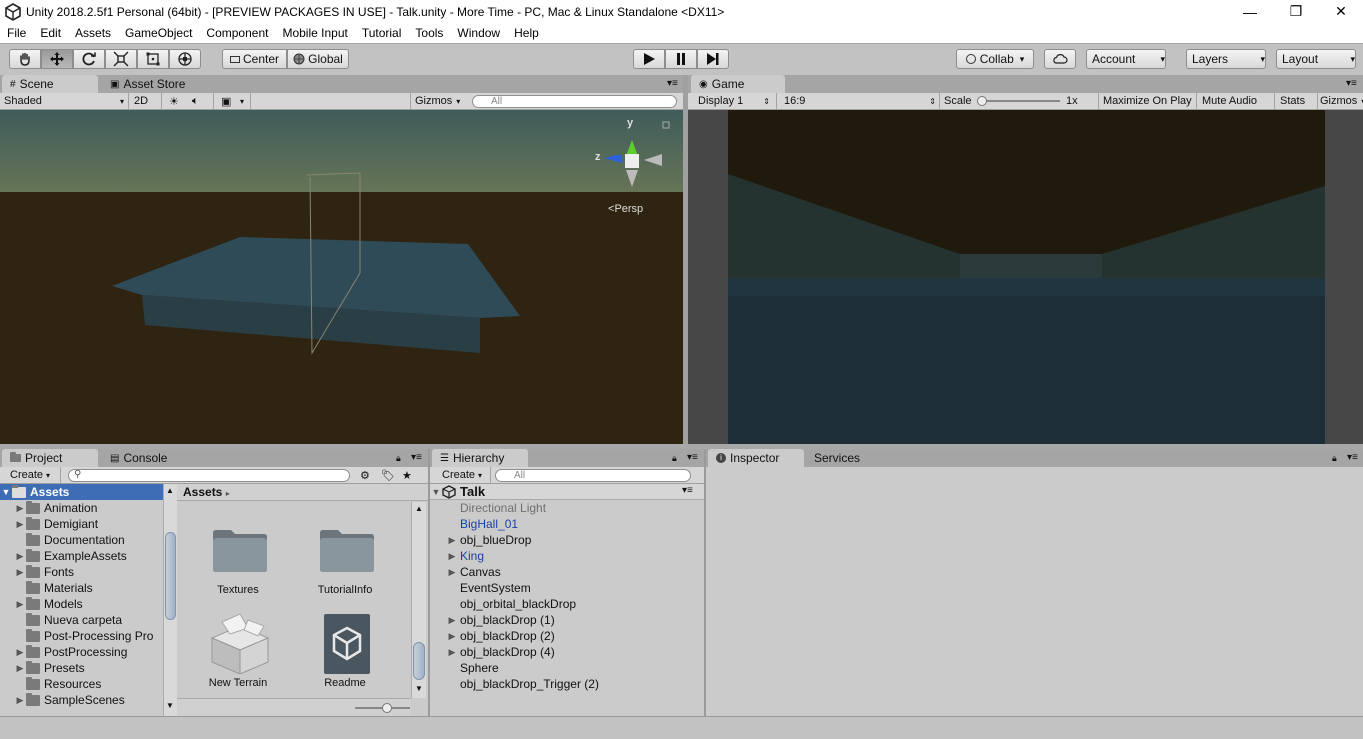 The height and width of the screenshot is (739, 1363). Describe the element at coordinates (496, 508) in the screenshot. I see `hierarchy-item: Directional Light` at that location.